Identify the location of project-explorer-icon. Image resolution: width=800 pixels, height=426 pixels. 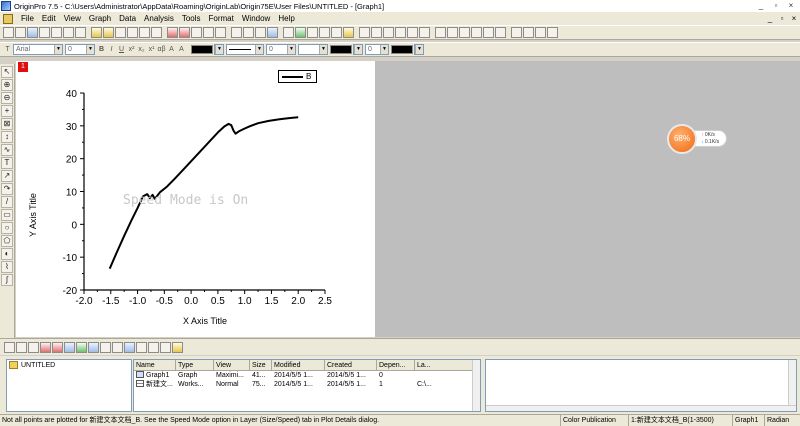
(300, 32).